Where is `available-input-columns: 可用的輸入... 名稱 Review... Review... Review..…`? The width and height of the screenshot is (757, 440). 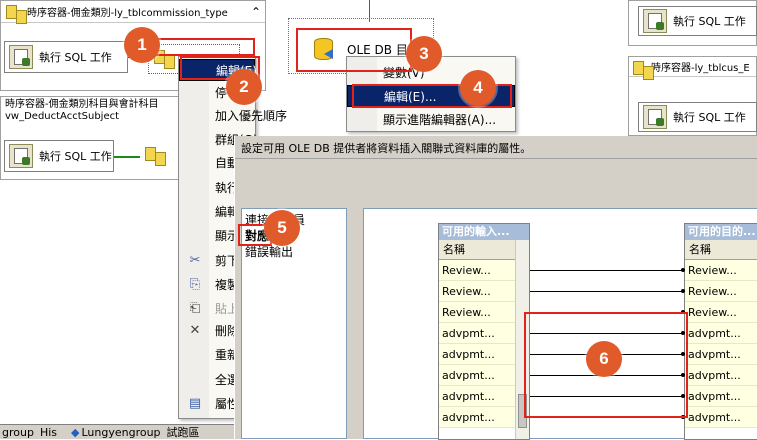
available-input-columns: 可用的輸入... 名稱 Review... Review... Review..… is located at coordinates (484, 331).